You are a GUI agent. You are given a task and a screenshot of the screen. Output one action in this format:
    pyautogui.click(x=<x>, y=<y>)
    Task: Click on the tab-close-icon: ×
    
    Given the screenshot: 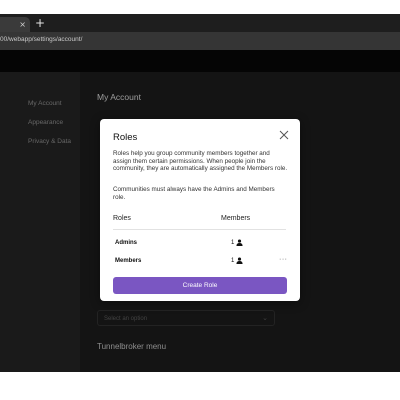 What is the action you would take?
    pyautogui.click(x=22, y=24)
    